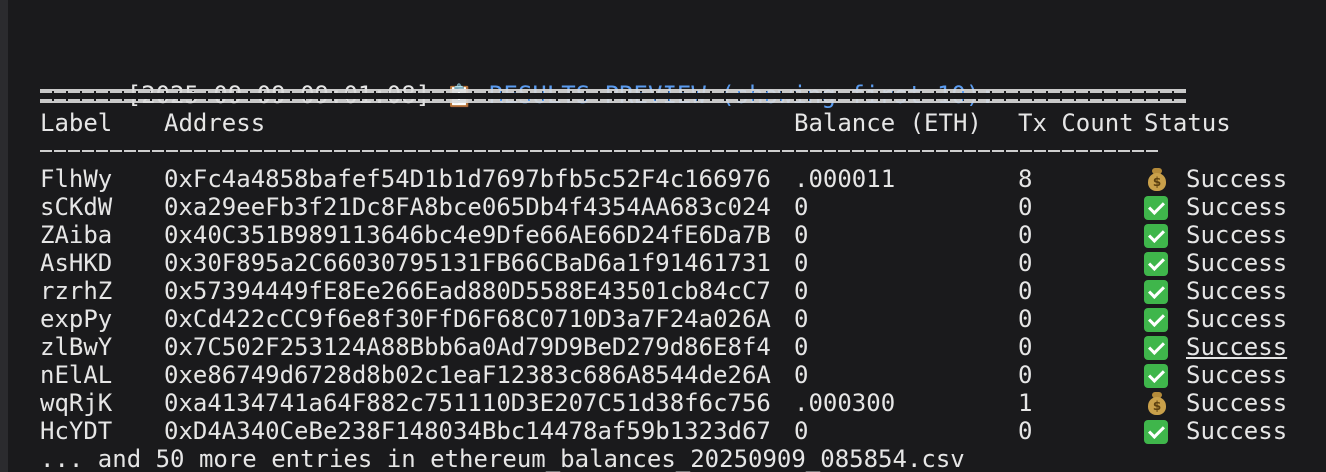  I want to click on column-header-address: Address, so click(215, 123).